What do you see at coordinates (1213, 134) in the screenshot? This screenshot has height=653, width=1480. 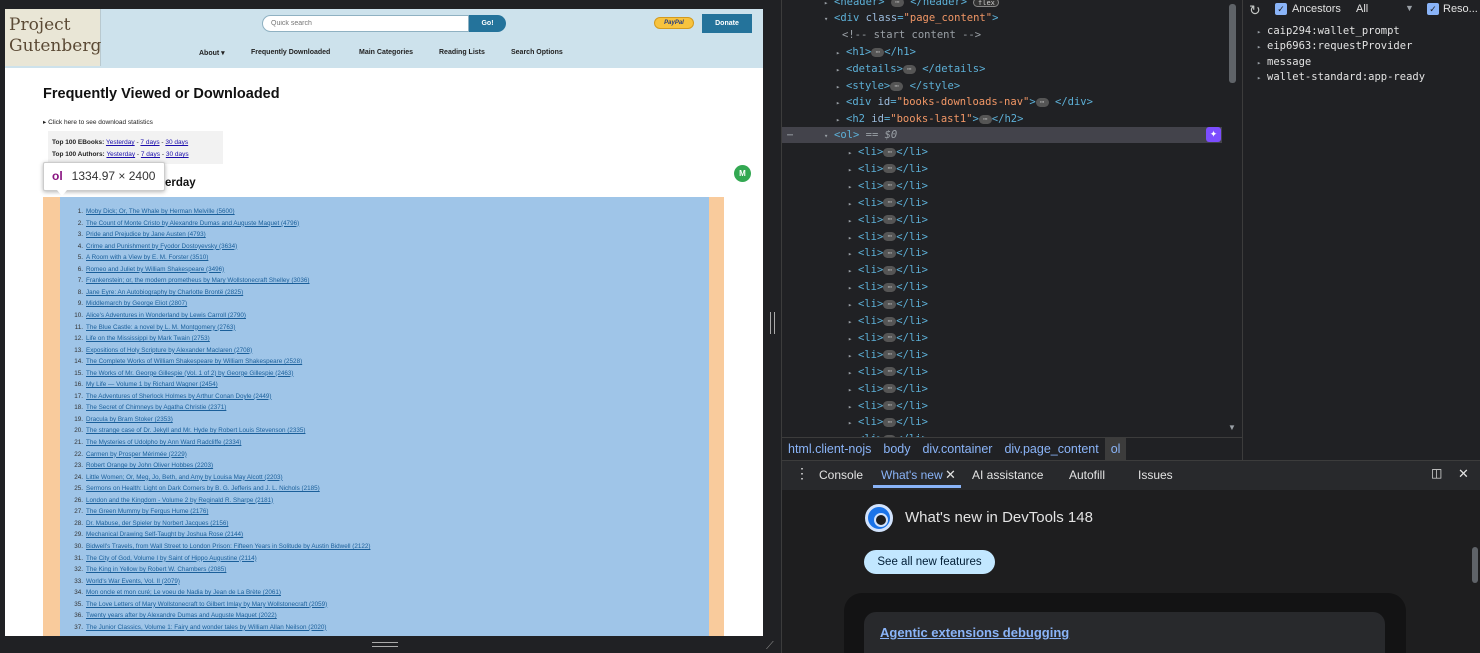 I see `ai-assistance-icon: ✦` at bounding box center [1213, 134].